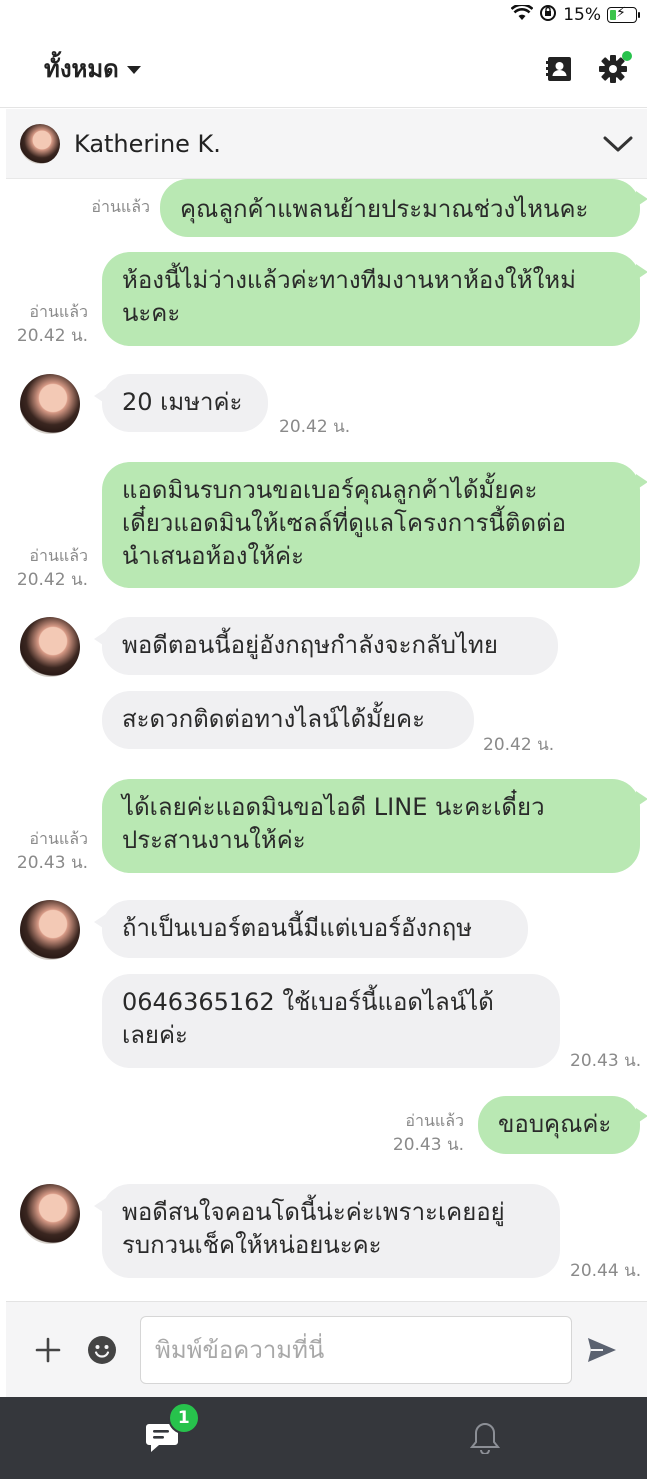  What do you see at coordinates (562, 1125) in the screenshot?
I see `outgoing-message: ขอบคุณค่ะ` at bounding box center [562, 1125].